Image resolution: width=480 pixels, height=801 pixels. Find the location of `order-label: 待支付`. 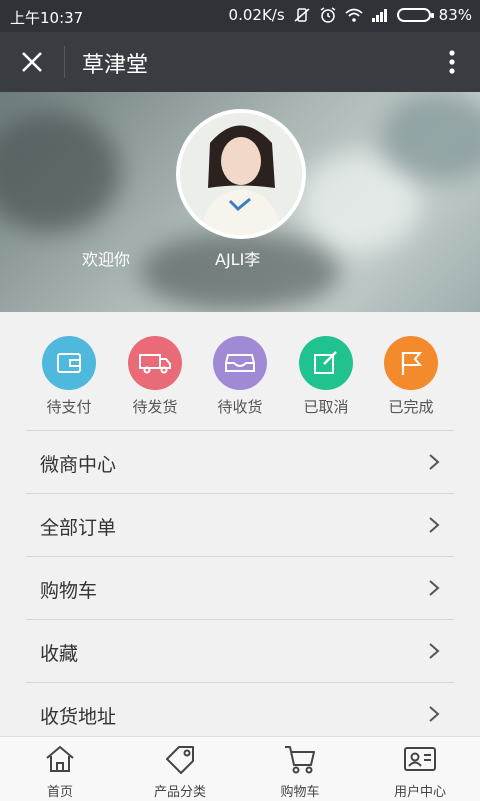

order-label: 待支付 is located at coordinates (69, 407).